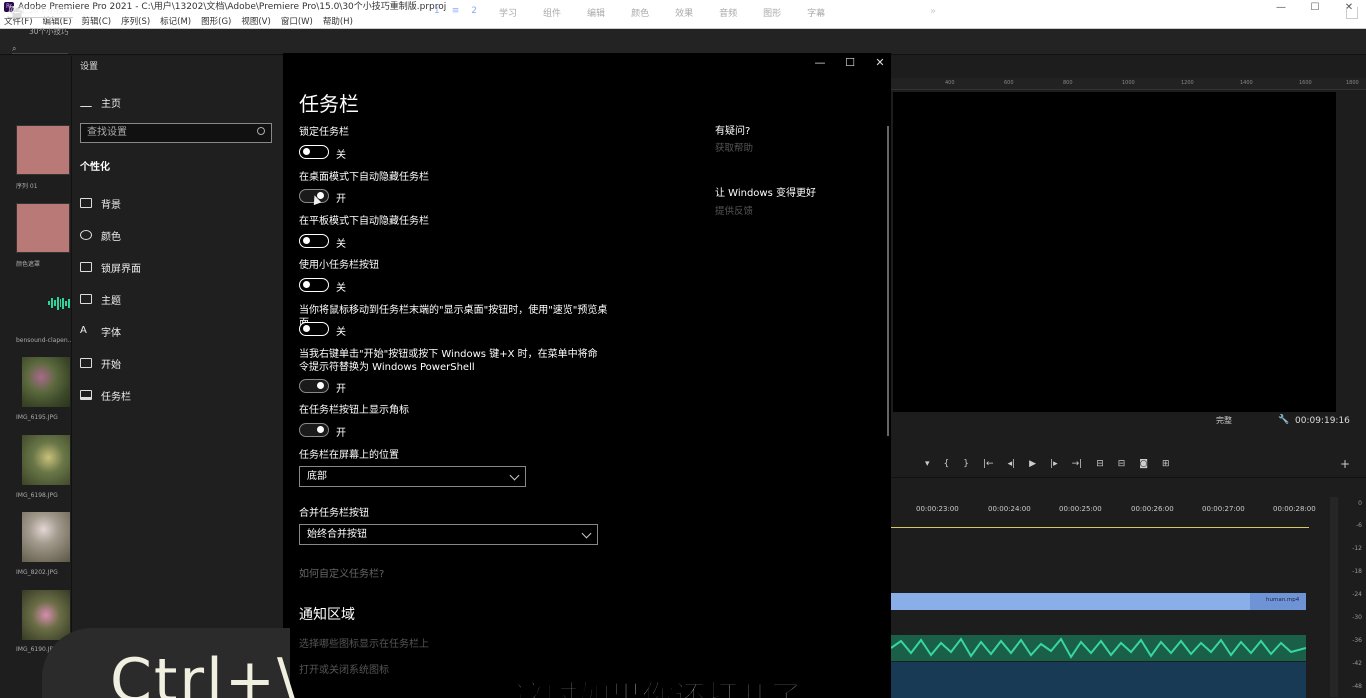 The image size is (1366, 698). I want to click on video-clip, so click(1098, 601).